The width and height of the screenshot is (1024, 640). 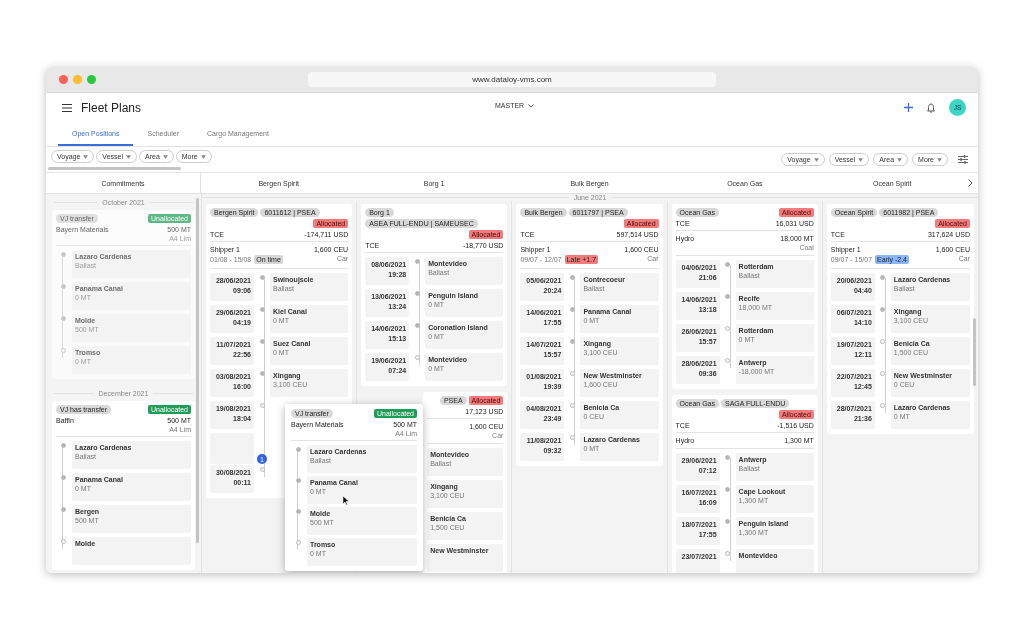 I want to click on bell-icon, so click(x=931, y=107).